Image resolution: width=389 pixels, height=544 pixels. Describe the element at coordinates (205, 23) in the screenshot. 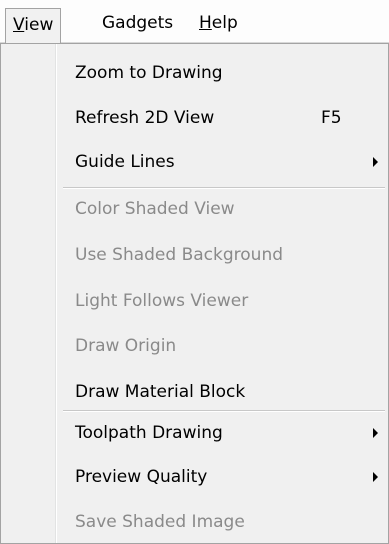

I see `menu-help-mnemonic: H` at that location.